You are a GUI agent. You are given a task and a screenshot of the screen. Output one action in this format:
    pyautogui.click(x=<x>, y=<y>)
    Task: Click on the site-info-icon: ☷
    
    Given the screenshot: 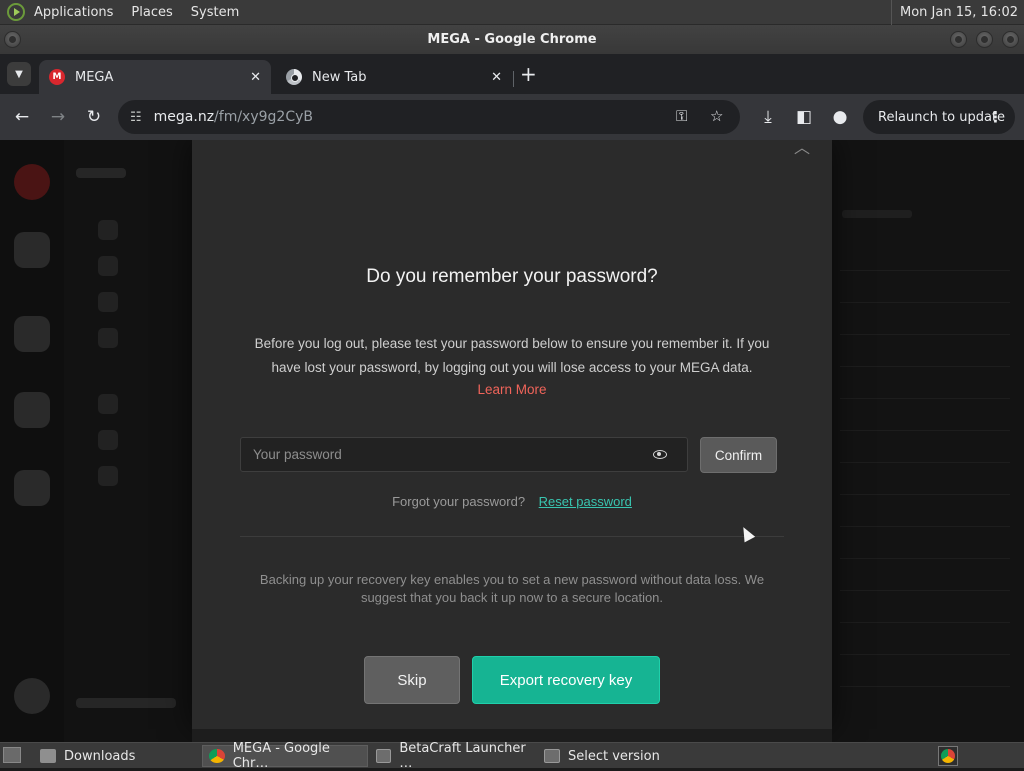 What is the action you would take?
    pyautogui.click(x=136, y=117)
    